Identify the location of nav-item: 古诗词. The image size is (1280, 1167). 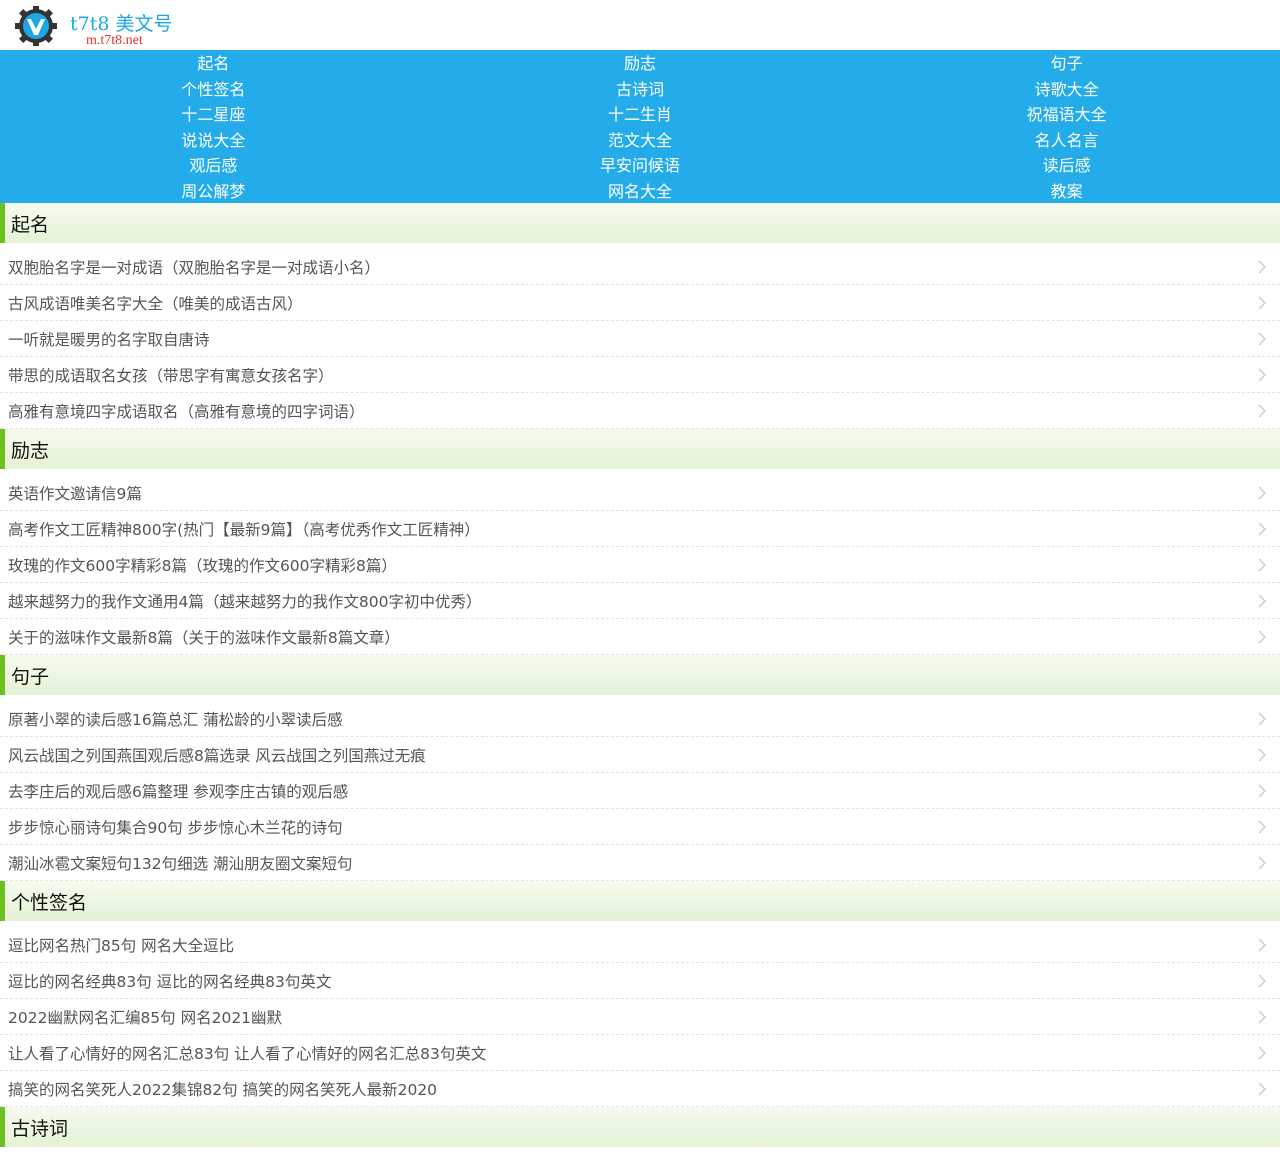
(640, 90).